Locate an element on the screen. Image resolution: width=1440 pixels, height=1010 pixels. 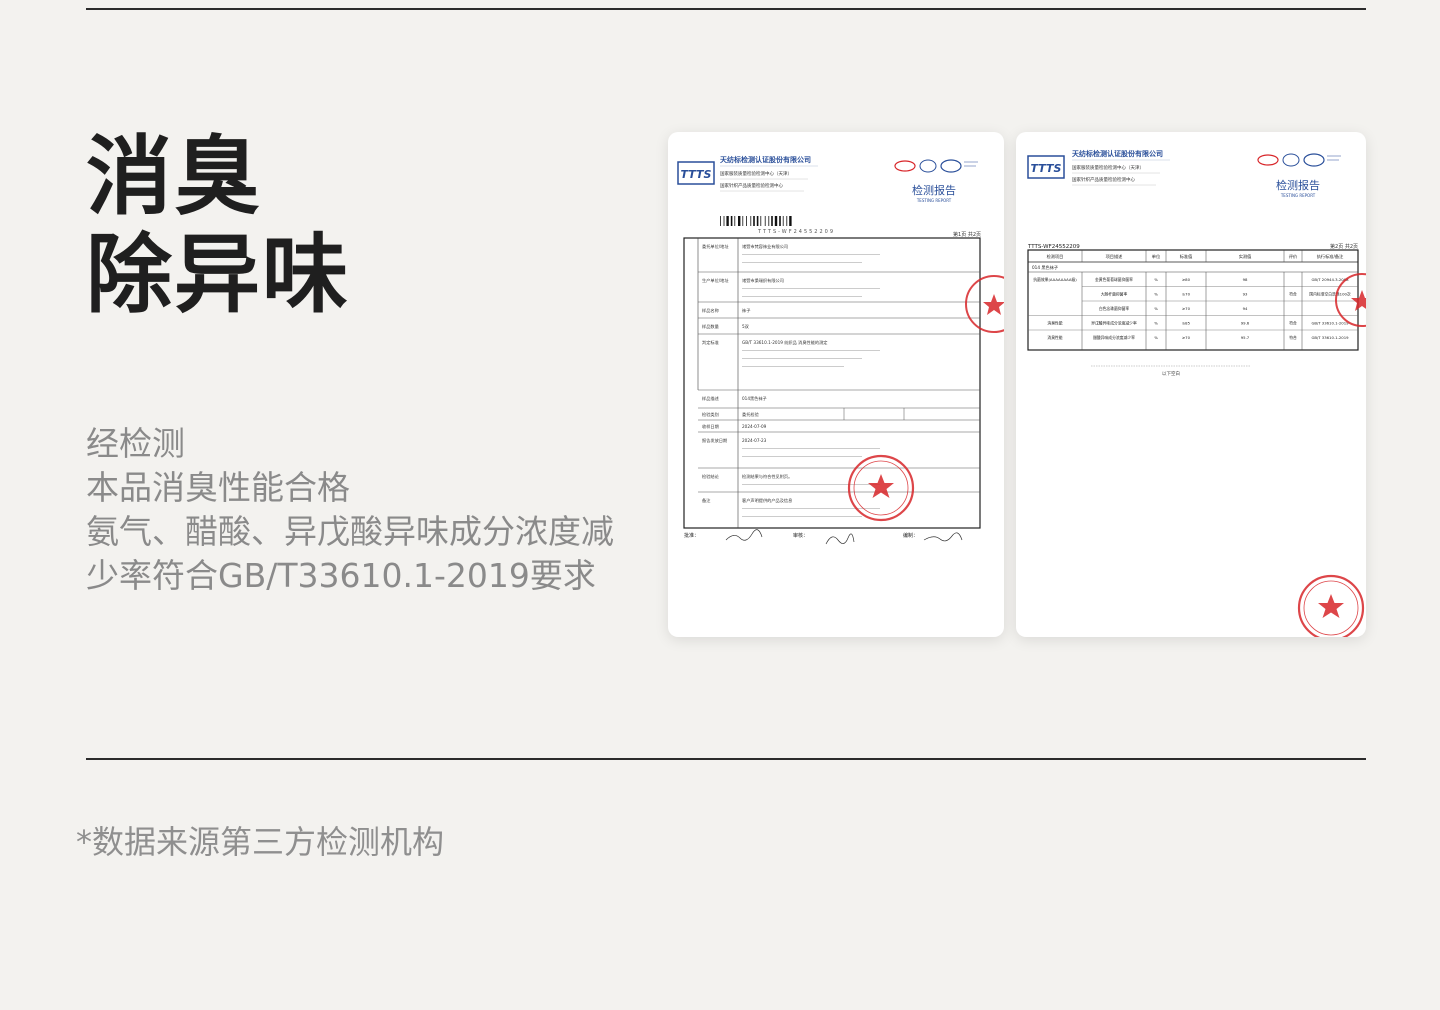
result-cell: 异戊酸异味成分浓度减少率 is located at coordinates (1114, 323).